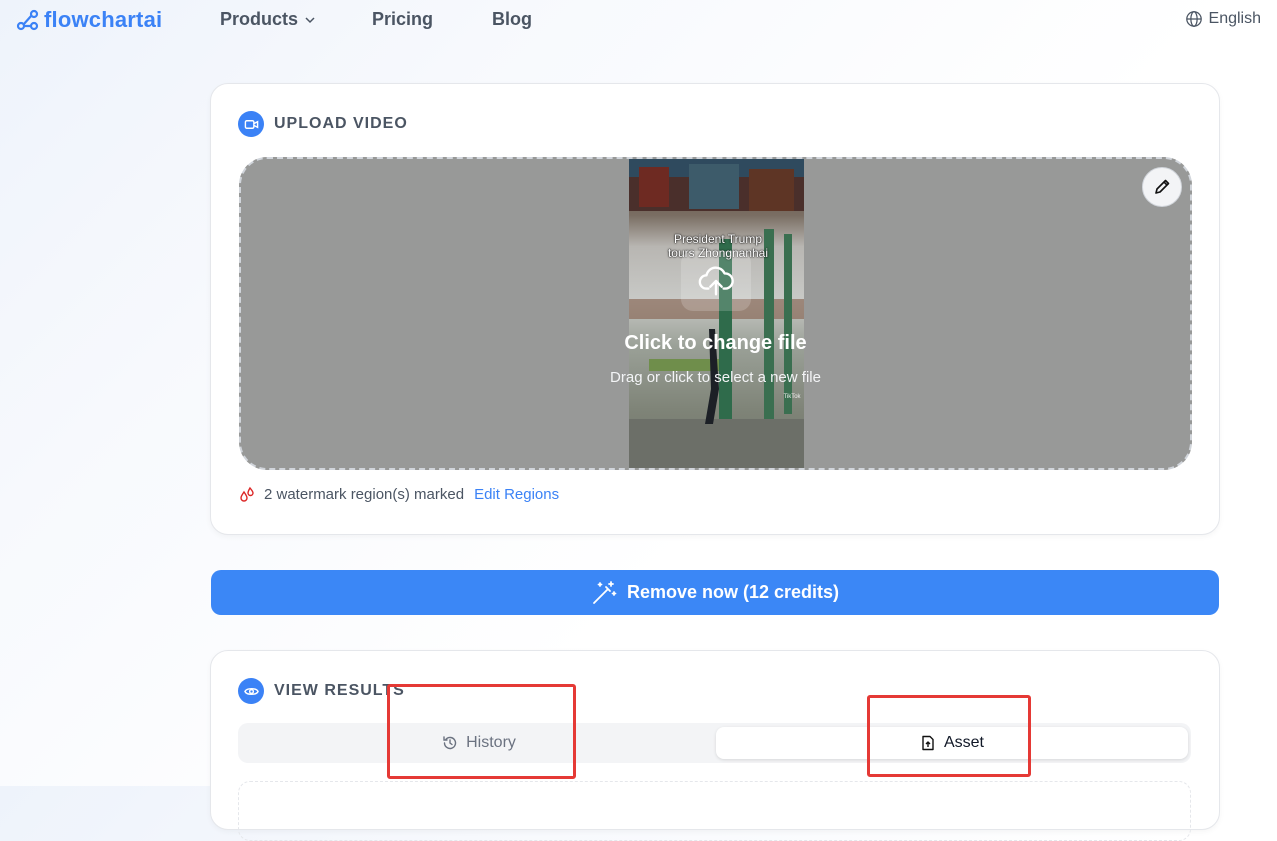 Image resolution: width=1277 pixels, height=841 pixels. I want to click on chevron-down-icon, so click(310, 19).